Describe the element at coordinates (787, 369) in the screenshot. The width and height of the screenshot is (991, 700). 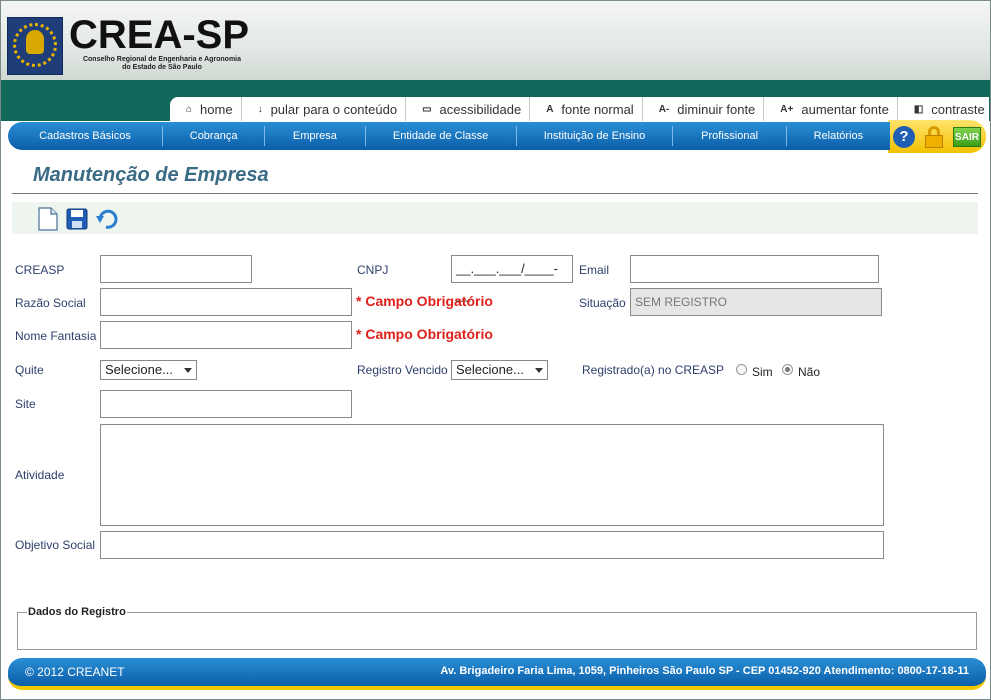
I see `nao-radio` at that location.